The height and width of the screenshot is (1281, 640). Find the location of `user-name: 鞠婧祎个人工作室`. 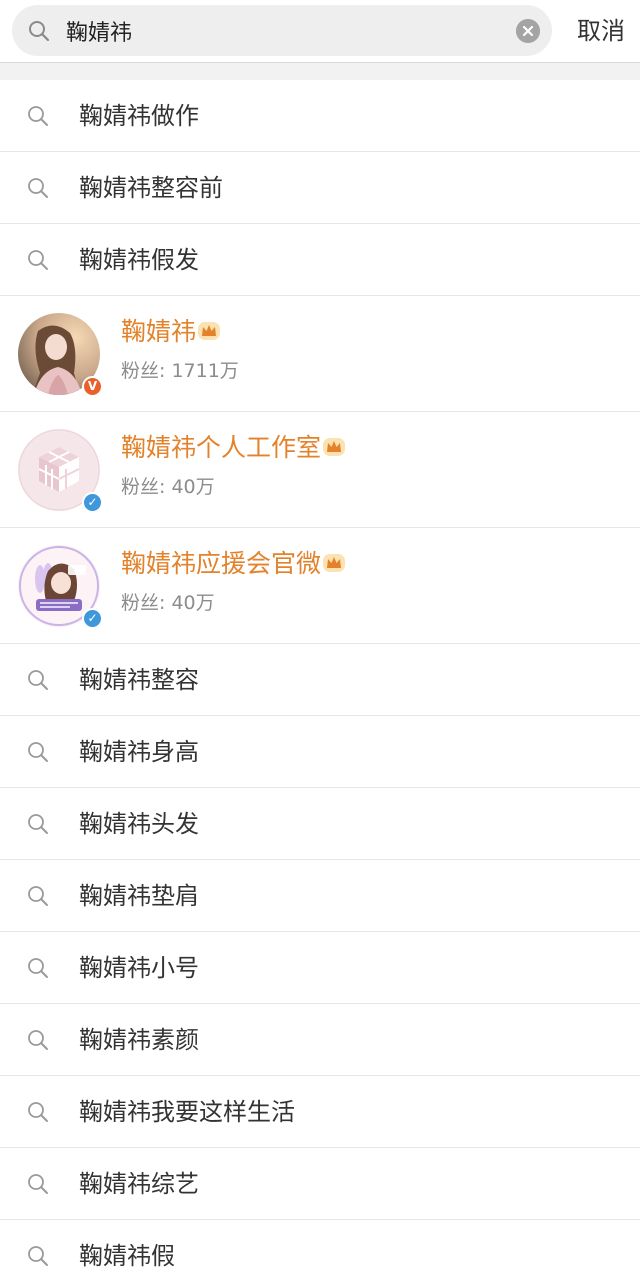

user-name: 鞠婧祎个人工作室 is located at coordinates (233, 448).